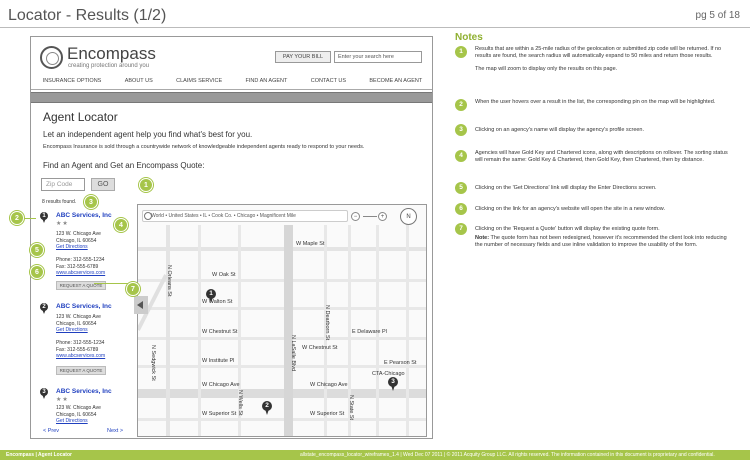 The width and height of the screenshot is (750, 460). What do you see at coordinates (148, 216) in the screenshot?
I see `globe-icon` at bounding box center [148, 216].